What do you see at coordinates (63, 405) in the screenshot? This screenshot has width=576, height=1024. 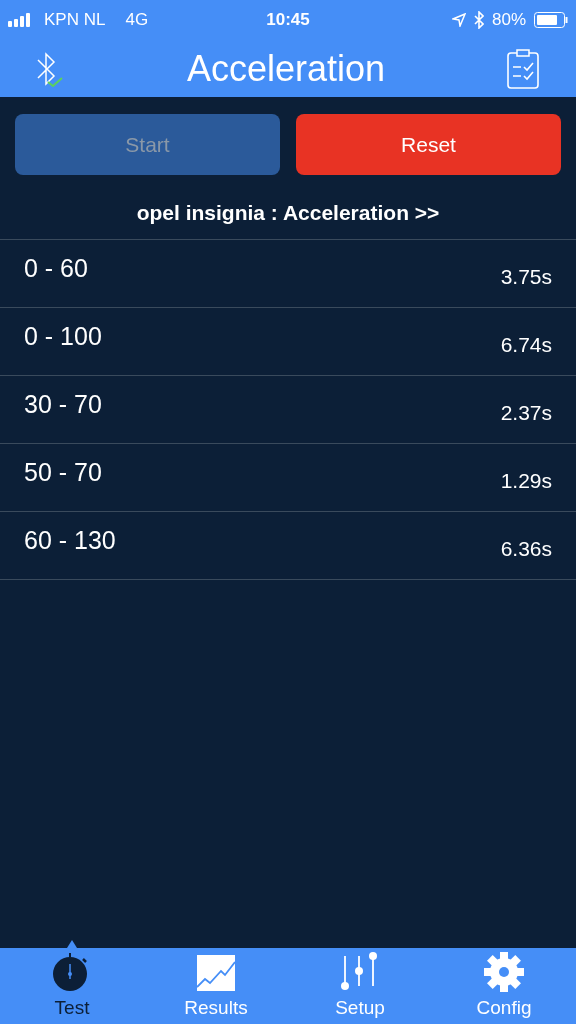 I see `speed-range: 30 - 70` at bounding box center [63, 405].